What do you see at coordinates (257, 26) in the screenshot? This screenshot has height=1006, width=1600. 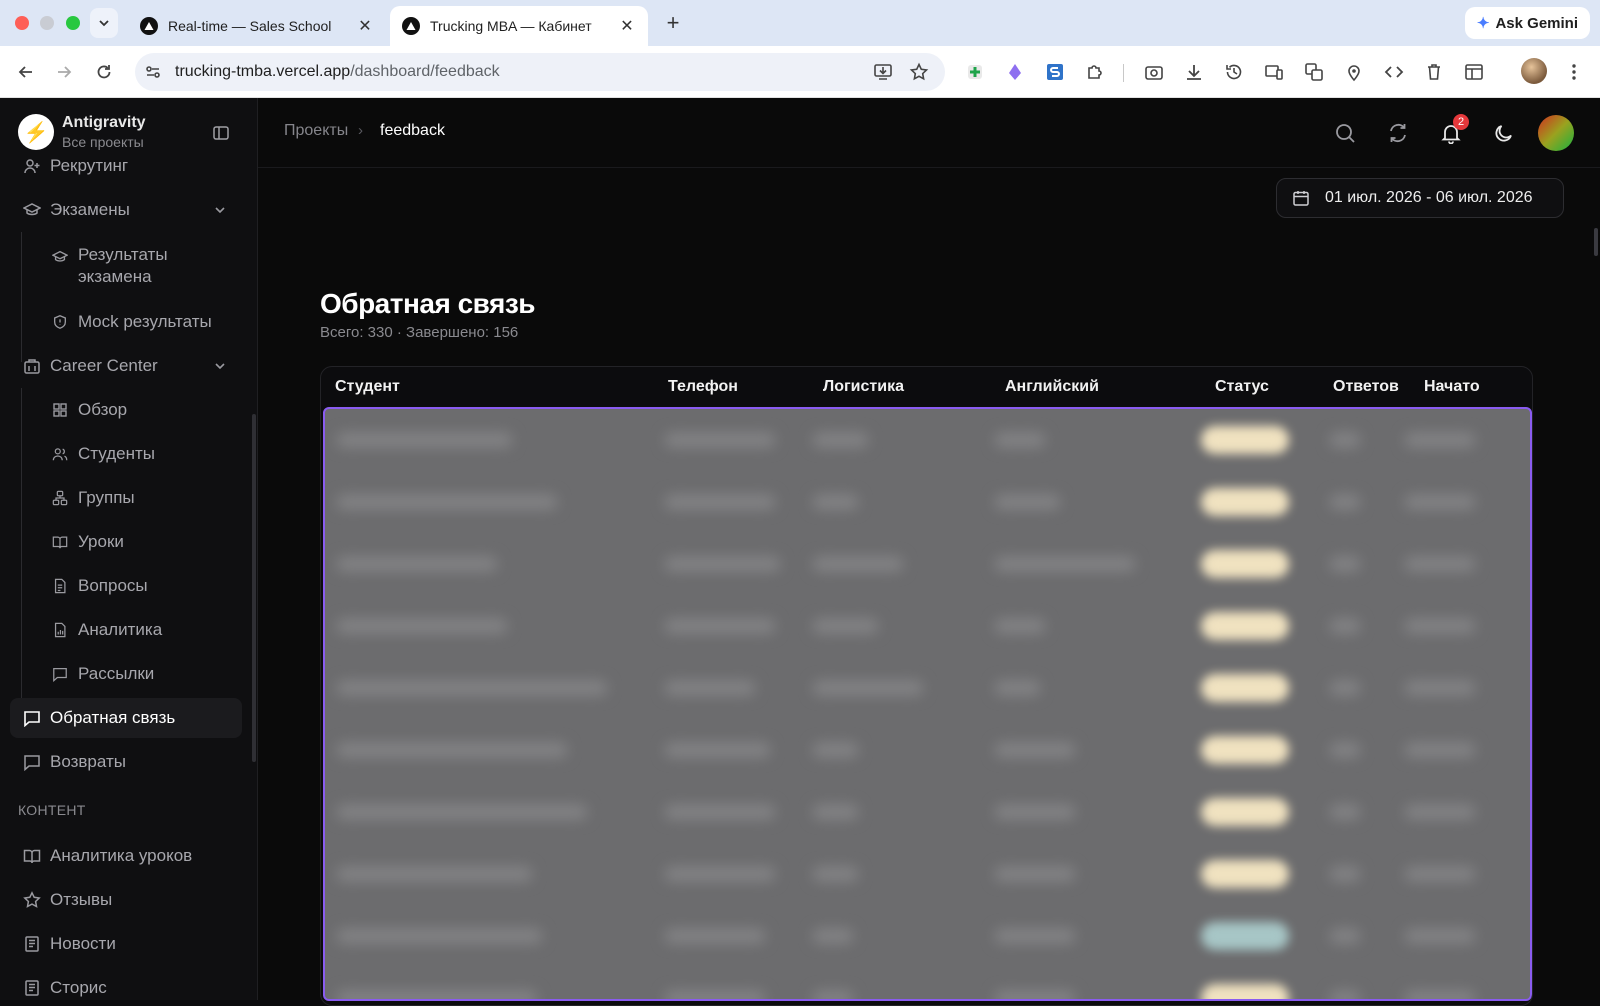 I see `browser-tab-sales-school: Real-time — Sales School ✕` at bounding box center [257, 26].